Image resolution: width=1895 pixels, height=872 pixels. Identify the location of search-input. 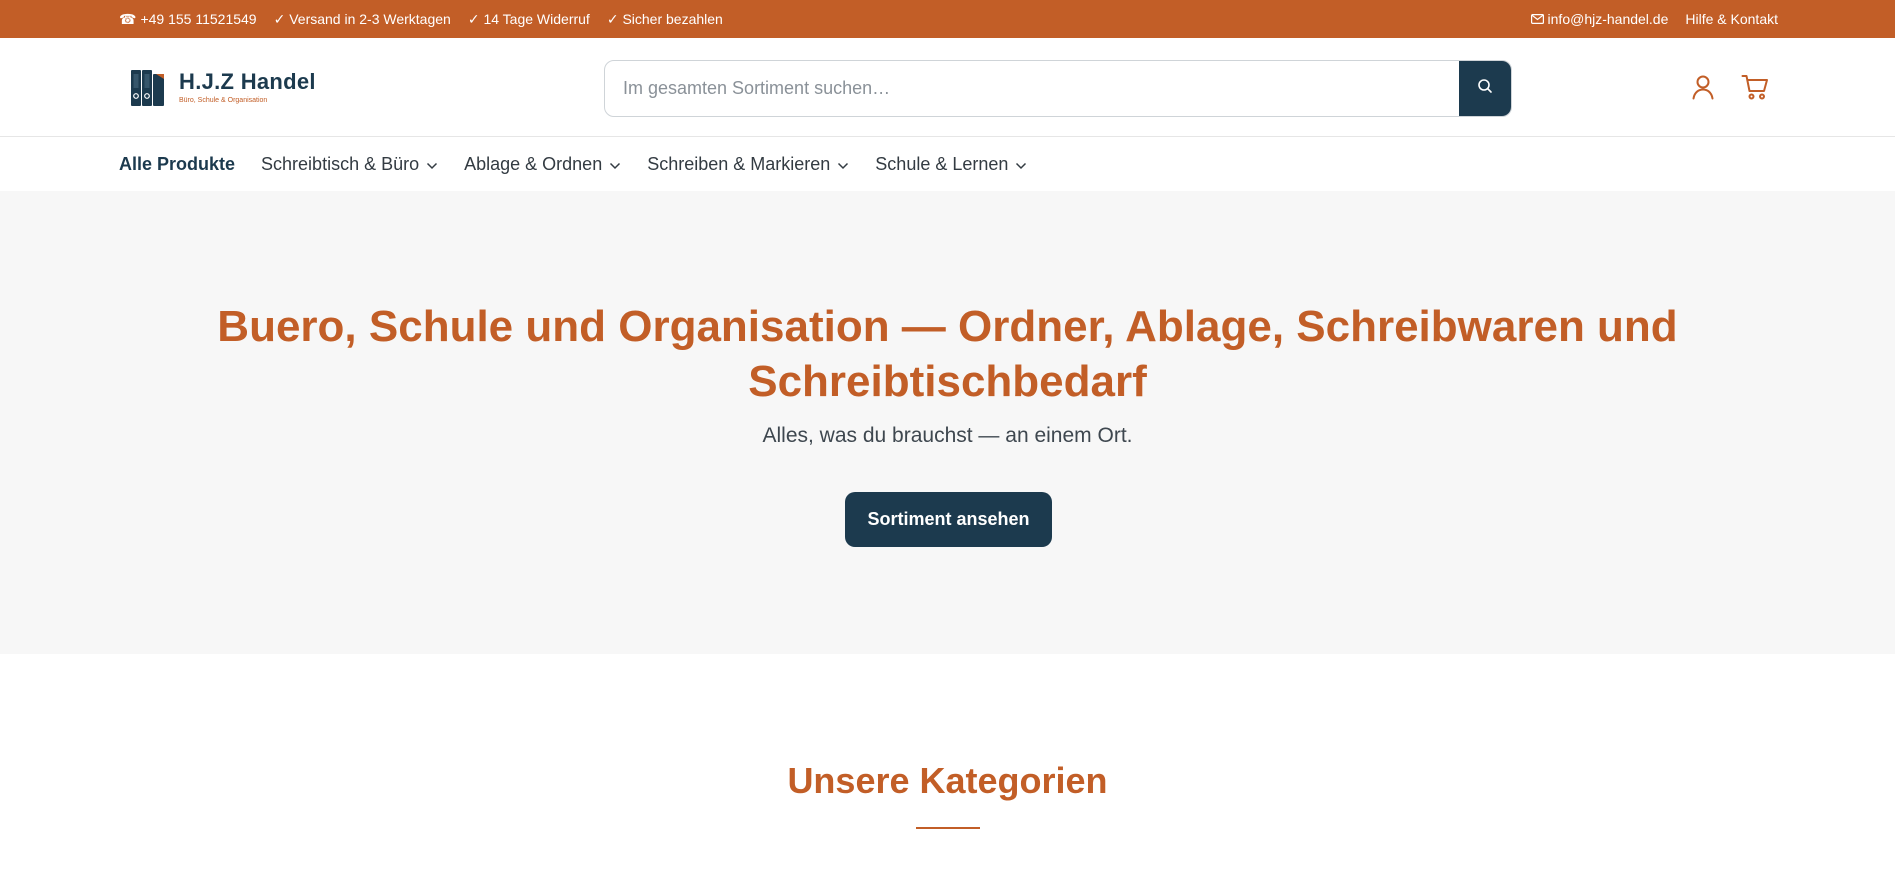
(1033, 88).